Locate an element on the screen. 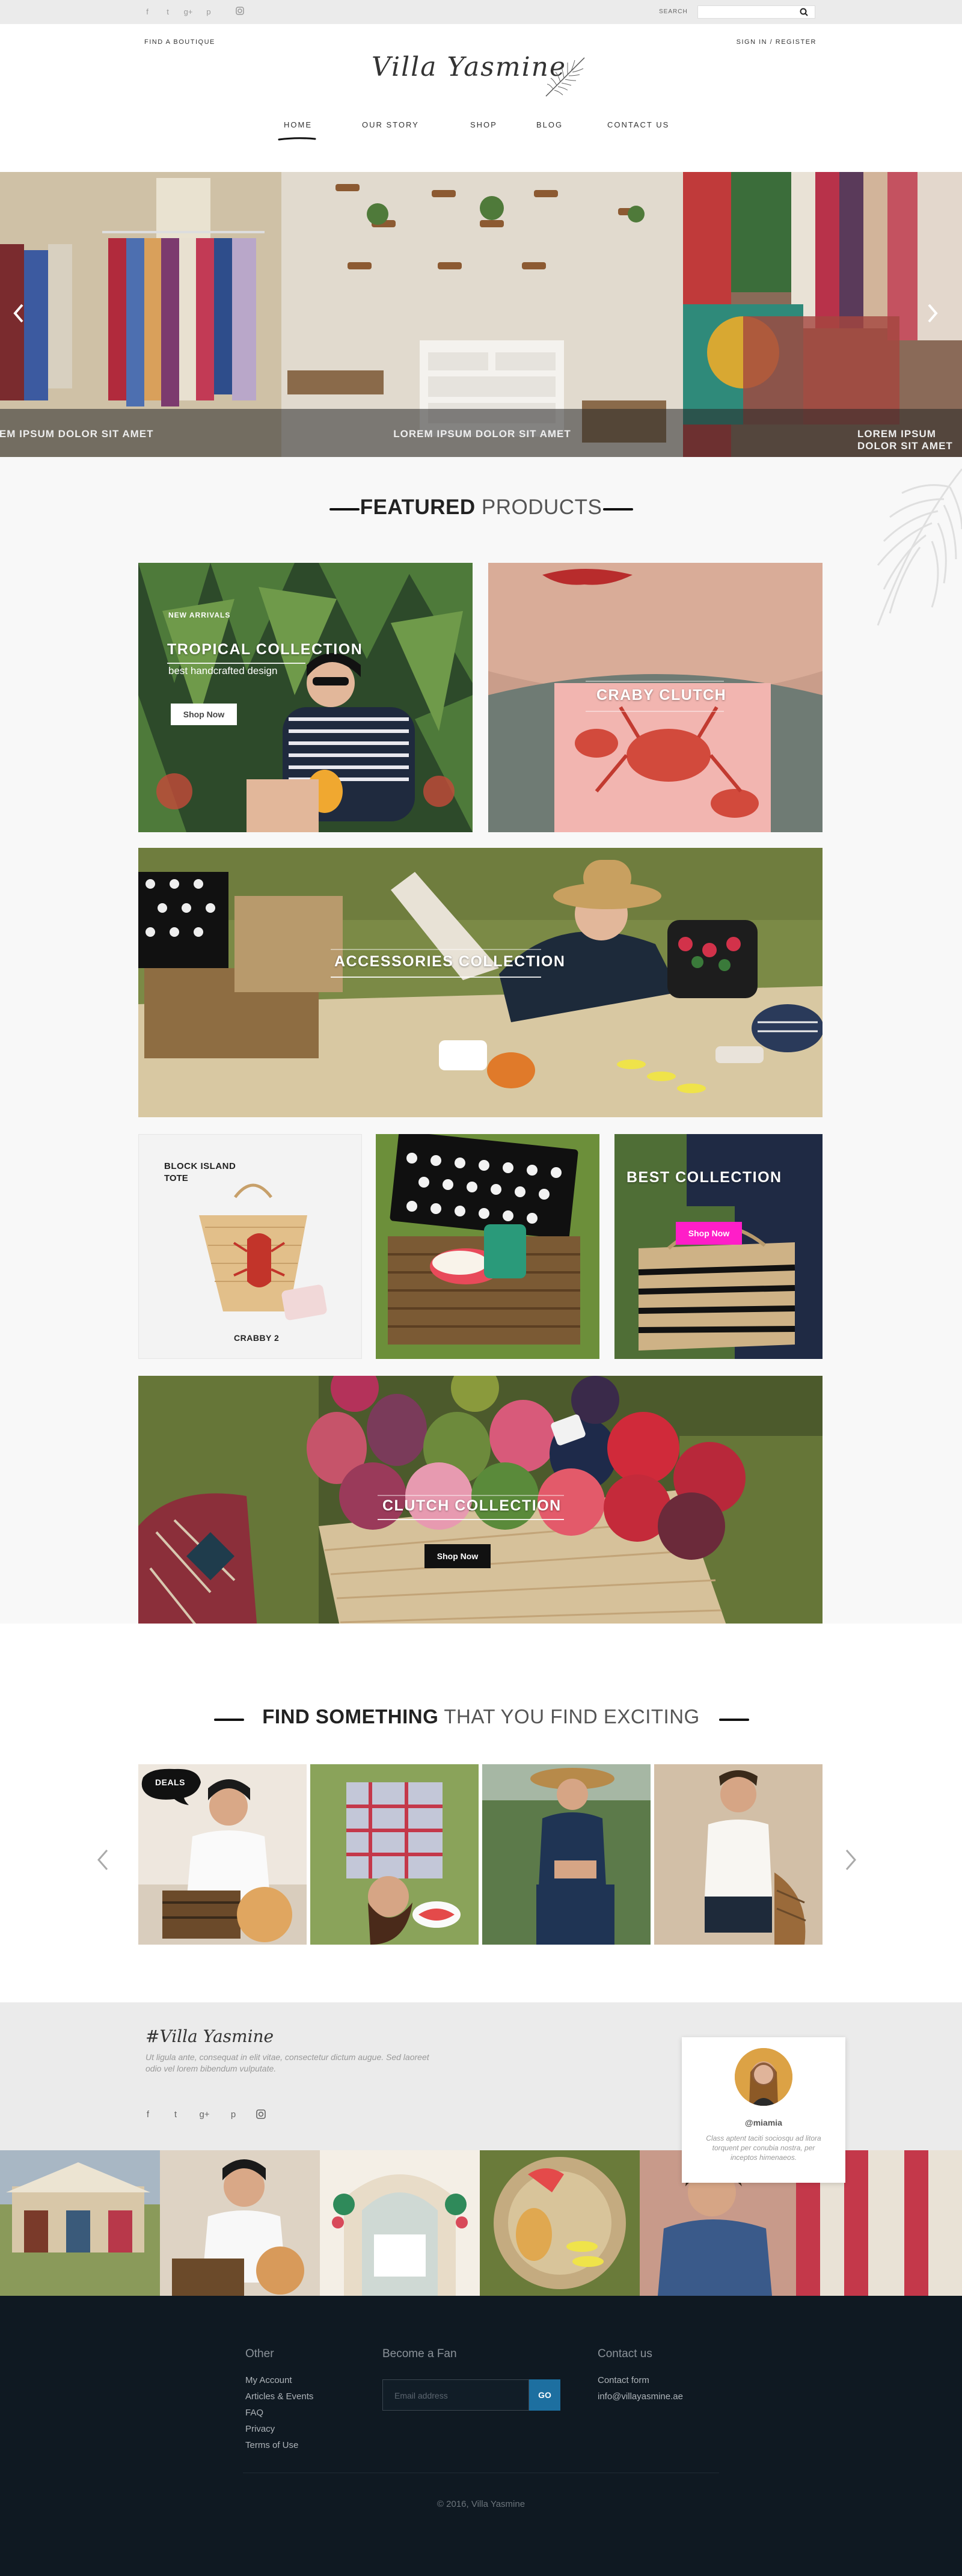 This screenshot has height=2576, width=962. top-bar: f t g+ p SEARCH is located at coordinates (481, 12).